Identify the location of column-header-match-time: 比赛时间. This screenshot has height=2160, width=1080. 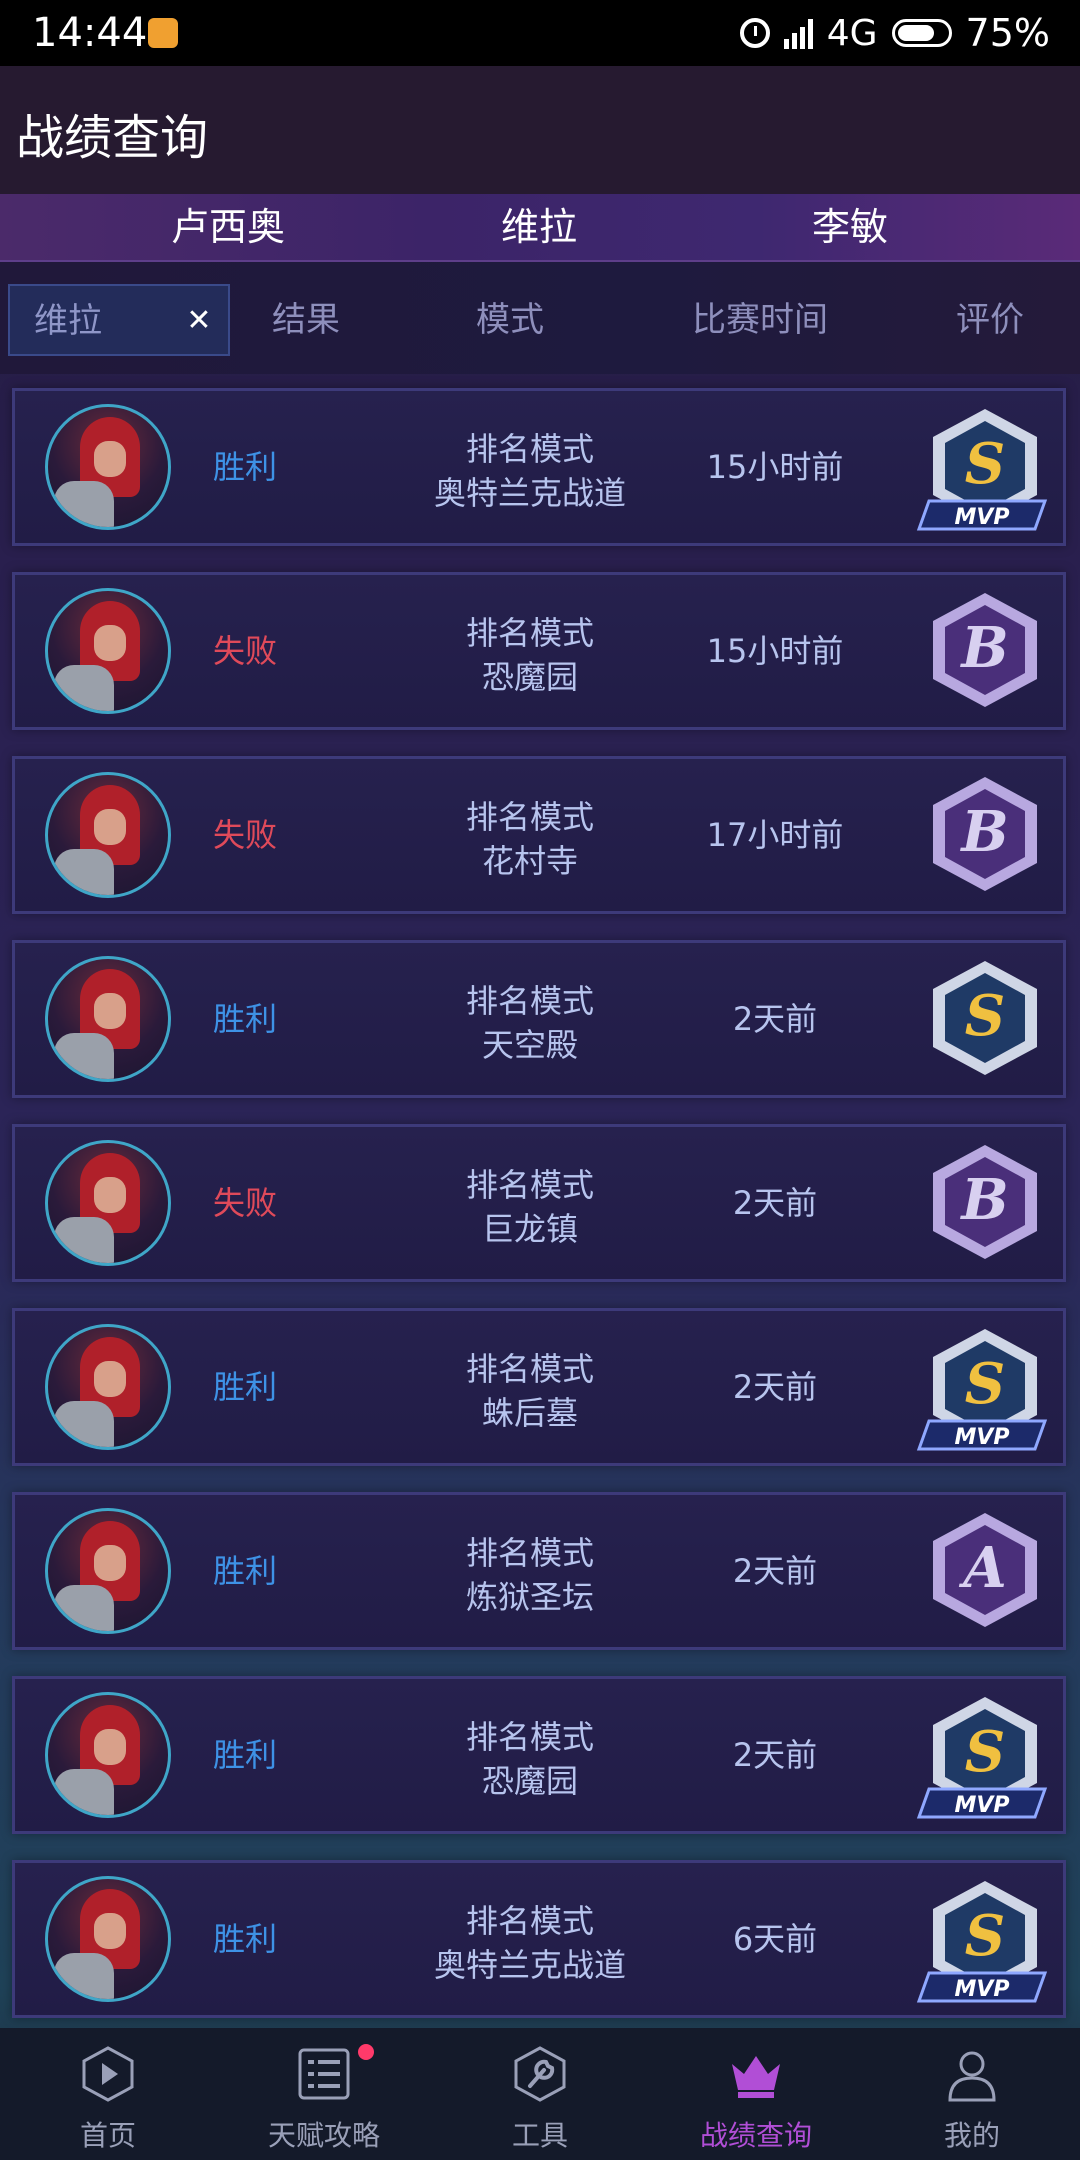
(760, 320).